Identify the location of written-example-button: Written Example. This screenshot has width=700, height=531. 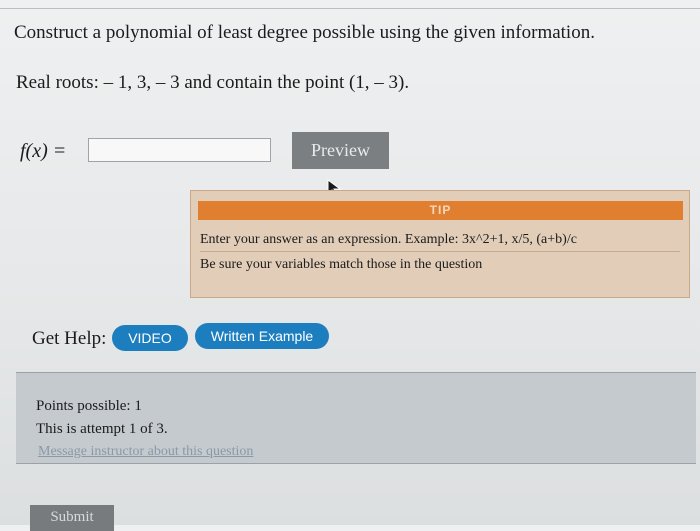
(262, 336).